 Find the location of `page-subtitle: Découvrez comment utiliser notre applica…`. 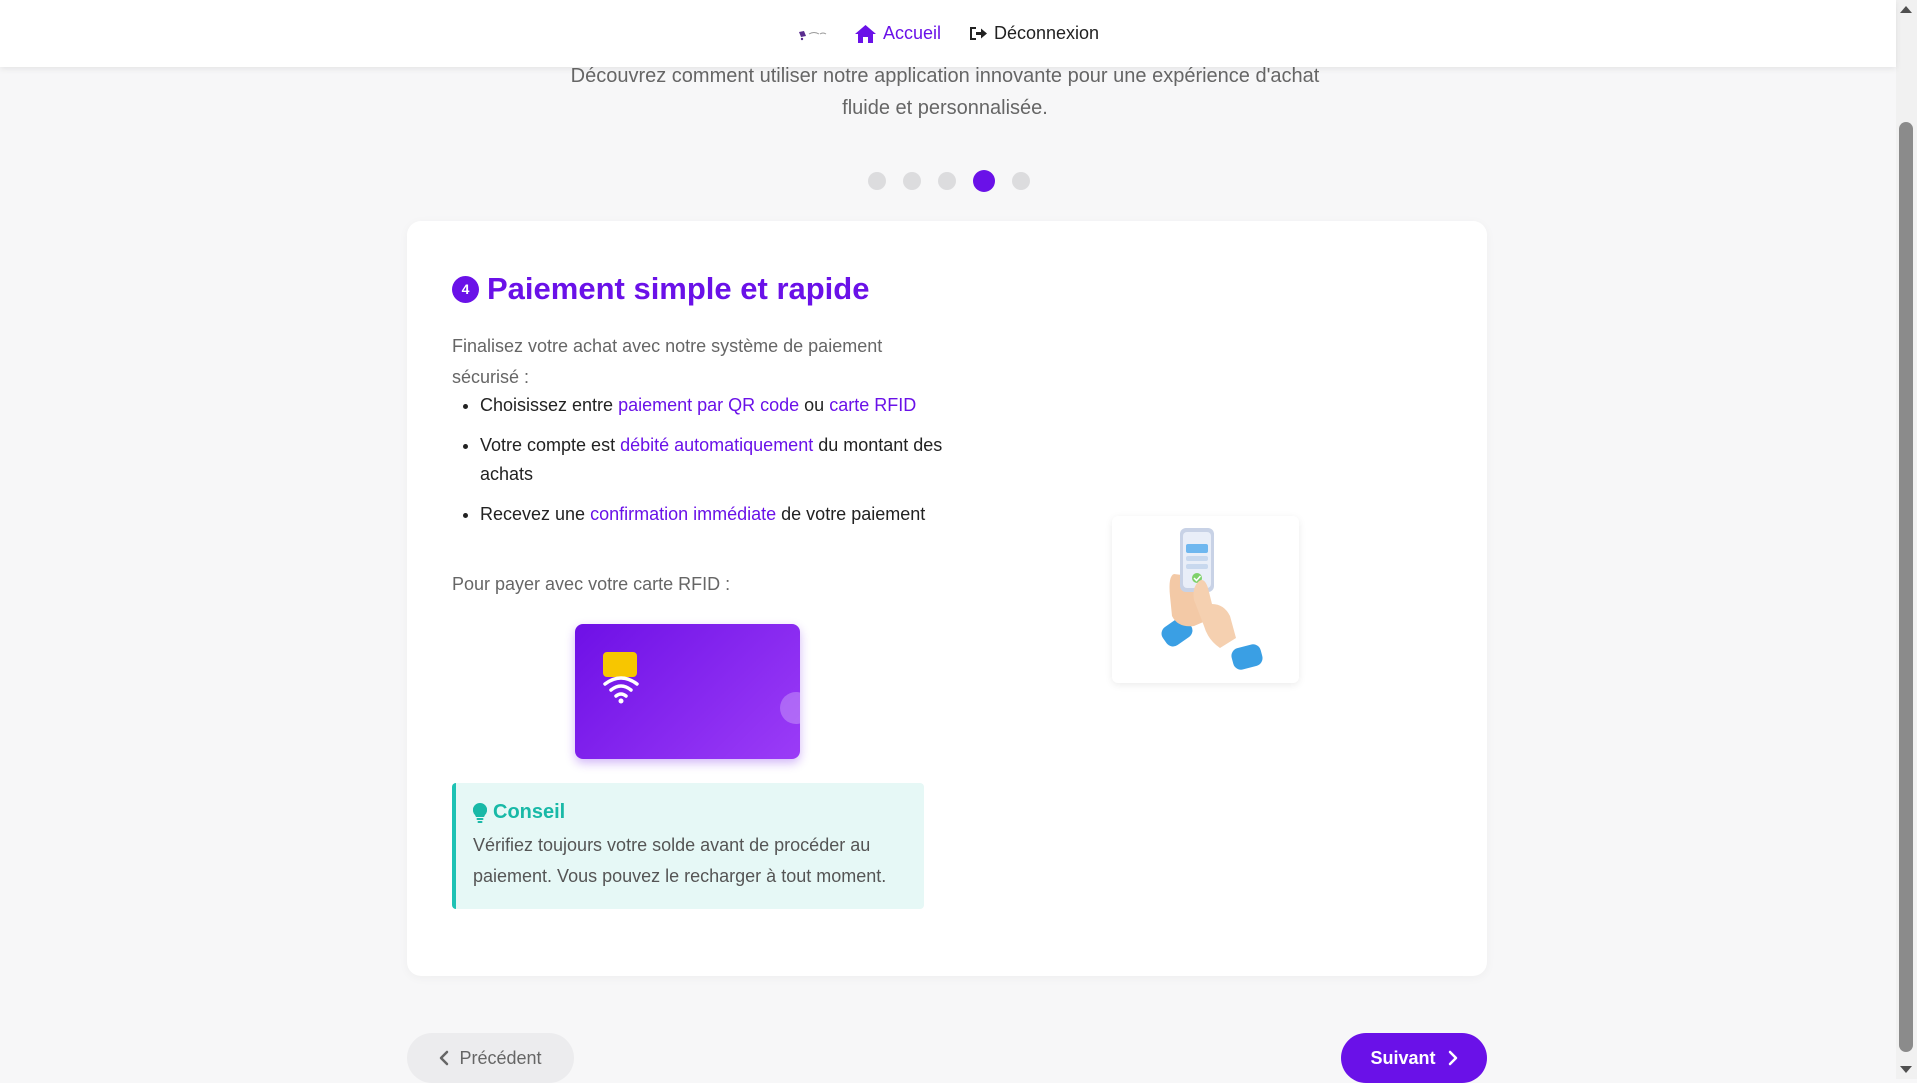

page-subtitle: Découvrez comment utiliser notre applica… is located at coordinates (945, 92).